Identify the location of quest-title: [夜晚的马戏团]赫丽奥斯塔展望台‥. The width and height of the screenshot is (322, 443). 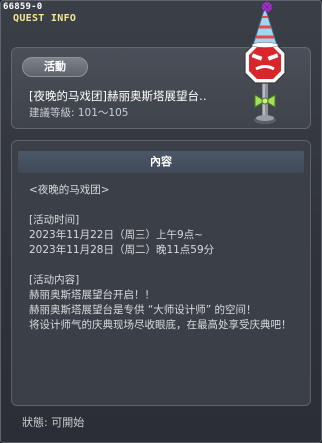
(118, 96).